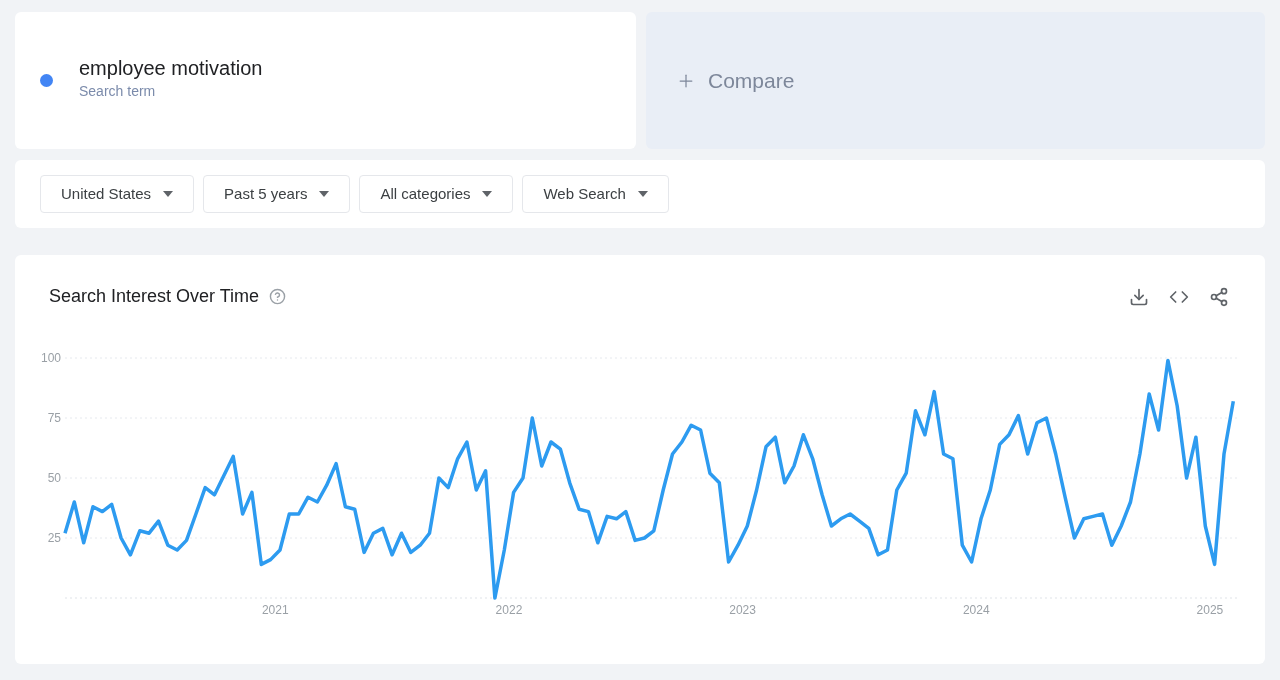 The width and height of the screenshot is (1280, 680). Describe the element at coordinates (275, 610) in the screenshot. I see `x-axis-label: 2021` at that location.